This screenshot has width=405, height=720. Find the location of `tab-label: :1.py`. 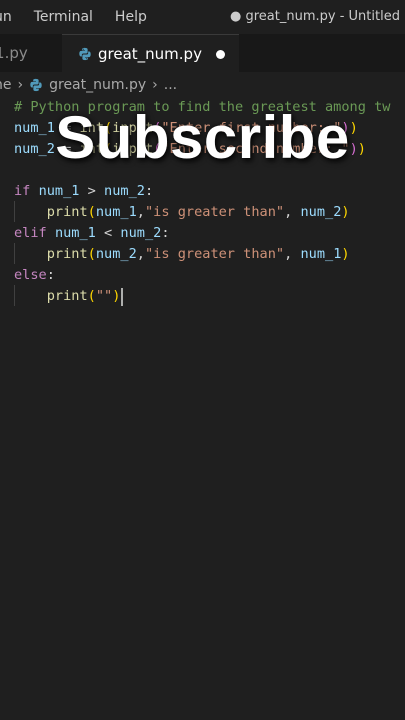

tab-label: :1.py is located at coordinates (14, 53).